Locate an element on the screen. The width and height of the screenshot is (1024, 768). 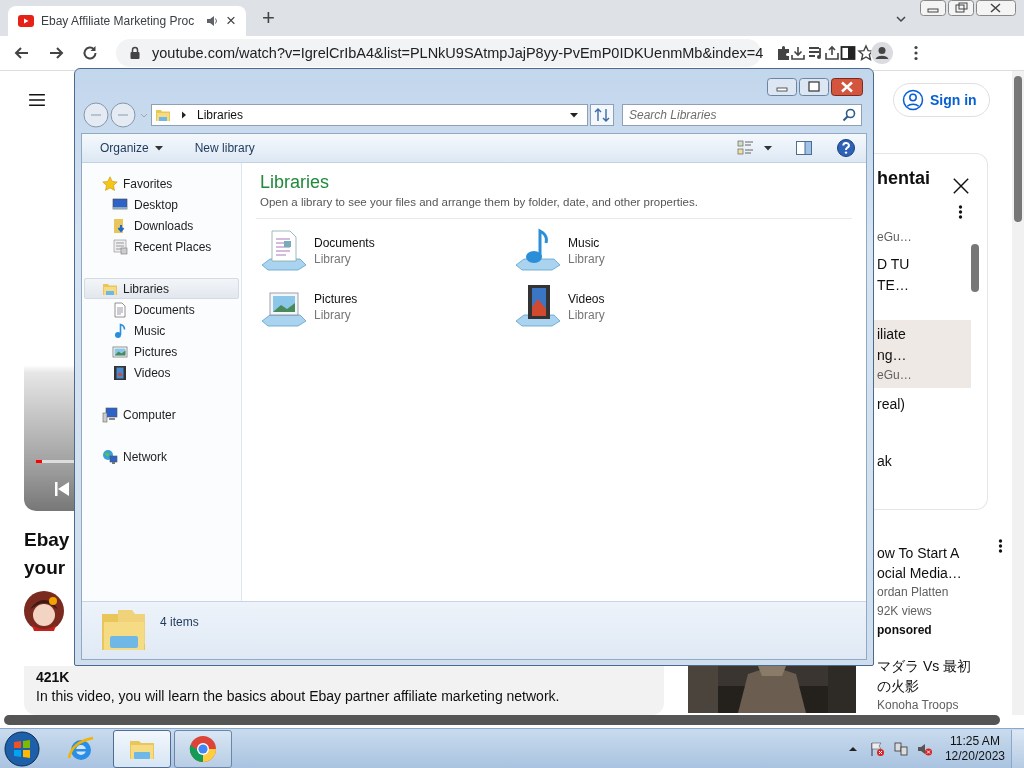
clock-time: 11:25 AM is located at coordinates (975, 741).